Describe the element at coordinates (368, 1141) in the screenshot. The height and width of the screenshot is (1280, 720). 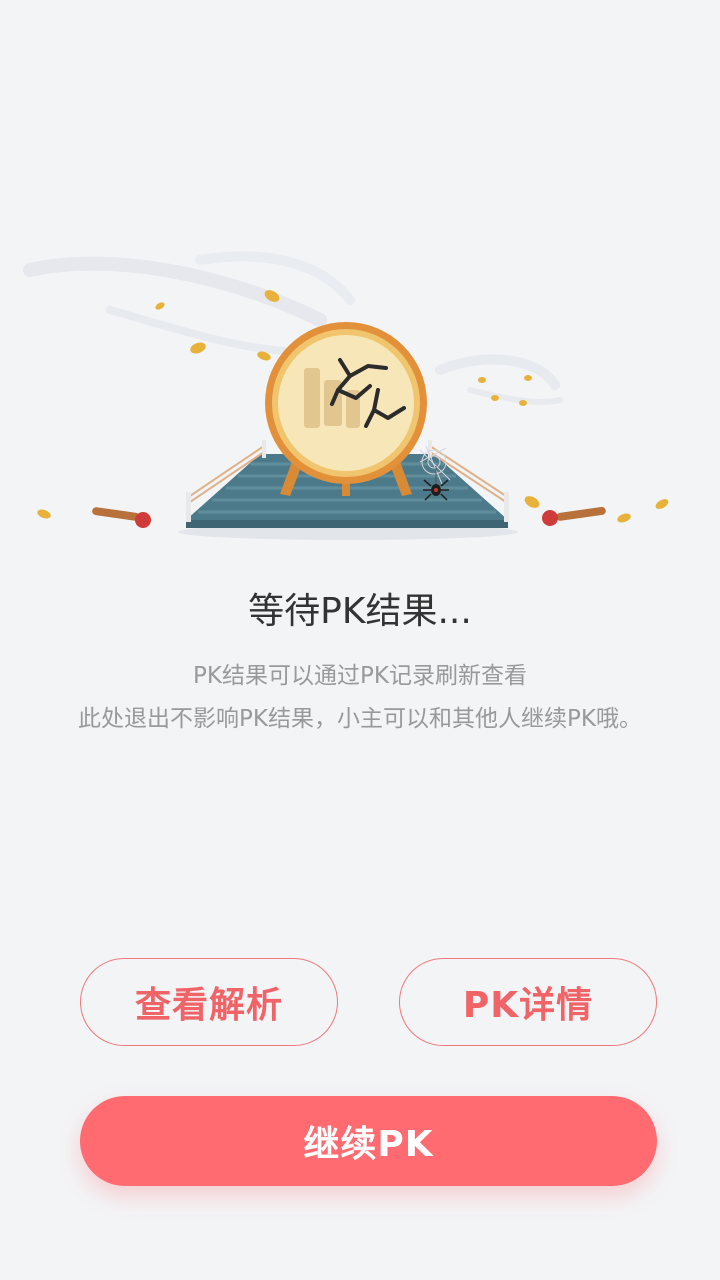
I see `continue-pk-button: 继续PK` at that location.